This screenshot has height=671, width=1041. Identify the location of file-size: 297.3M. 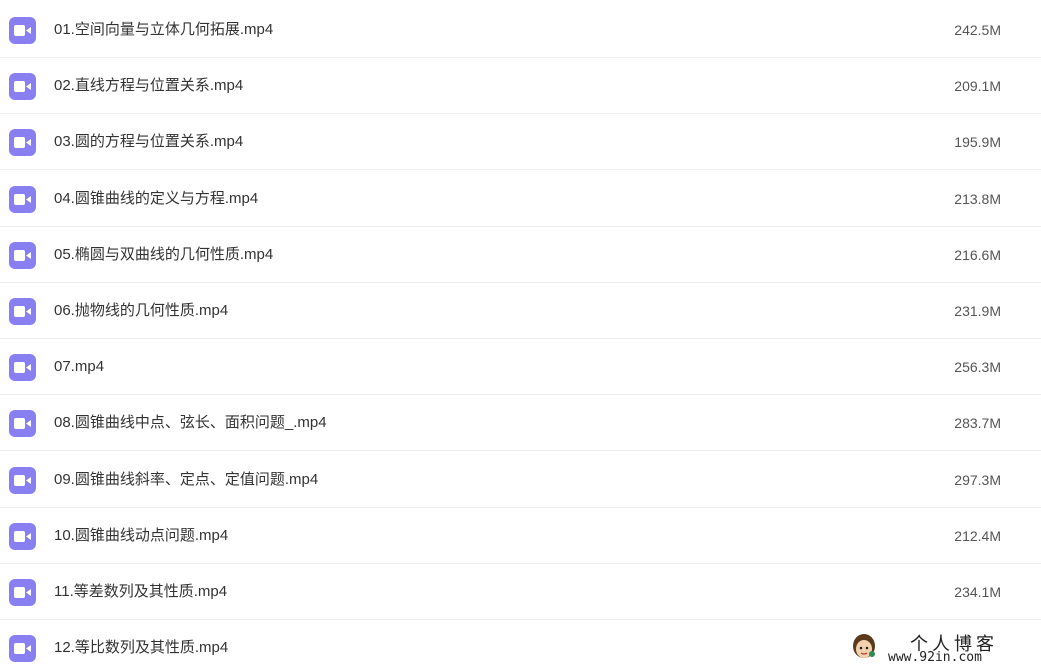
(977, 479).